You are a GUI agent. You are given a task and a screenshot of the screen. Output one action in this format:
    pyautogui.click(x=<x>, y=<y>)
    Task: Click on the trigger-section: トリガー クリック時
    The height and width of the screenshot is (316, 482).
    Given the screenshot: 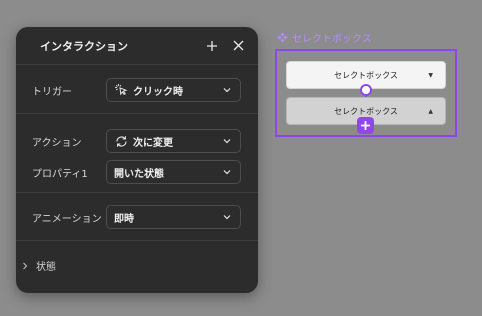 What is the action you would take?
    pyautogui.click(x=137, y=89)
    